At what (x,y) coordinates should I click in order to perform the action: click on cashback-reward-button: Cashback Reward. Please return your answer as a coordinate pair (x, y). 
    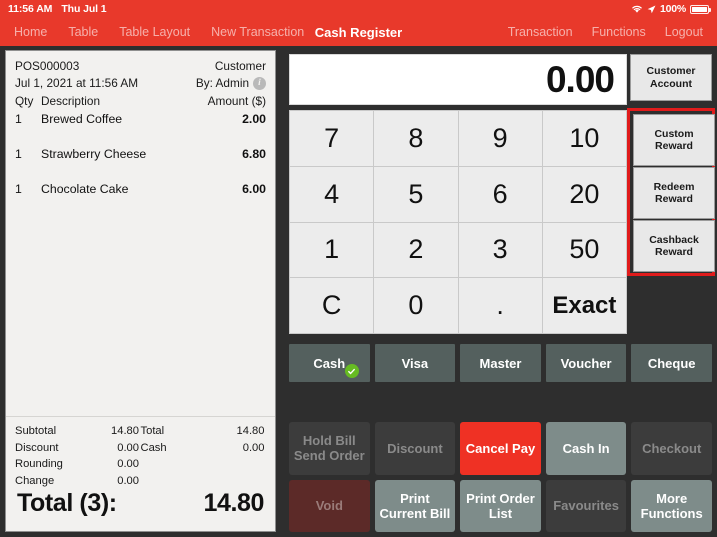
    Looking at the image, I should click on (674, 246).